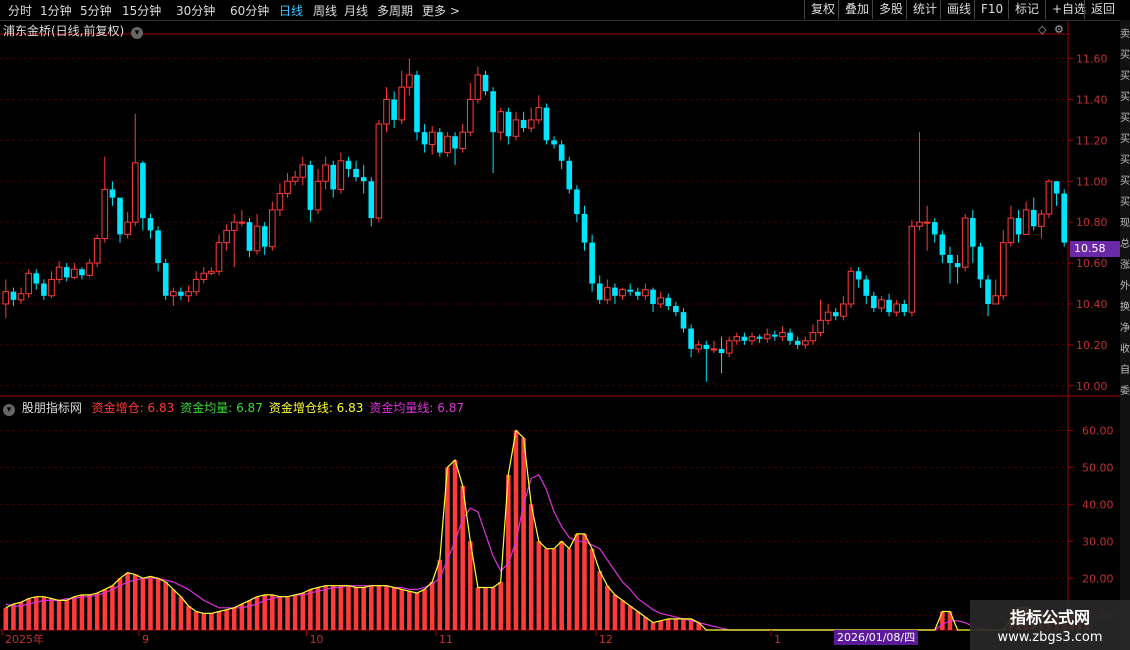  What do you see at coordinates (1092, 386) in the screenshot?
I see `price-tick-label: 10.00` at bounding box center [1092, 386].